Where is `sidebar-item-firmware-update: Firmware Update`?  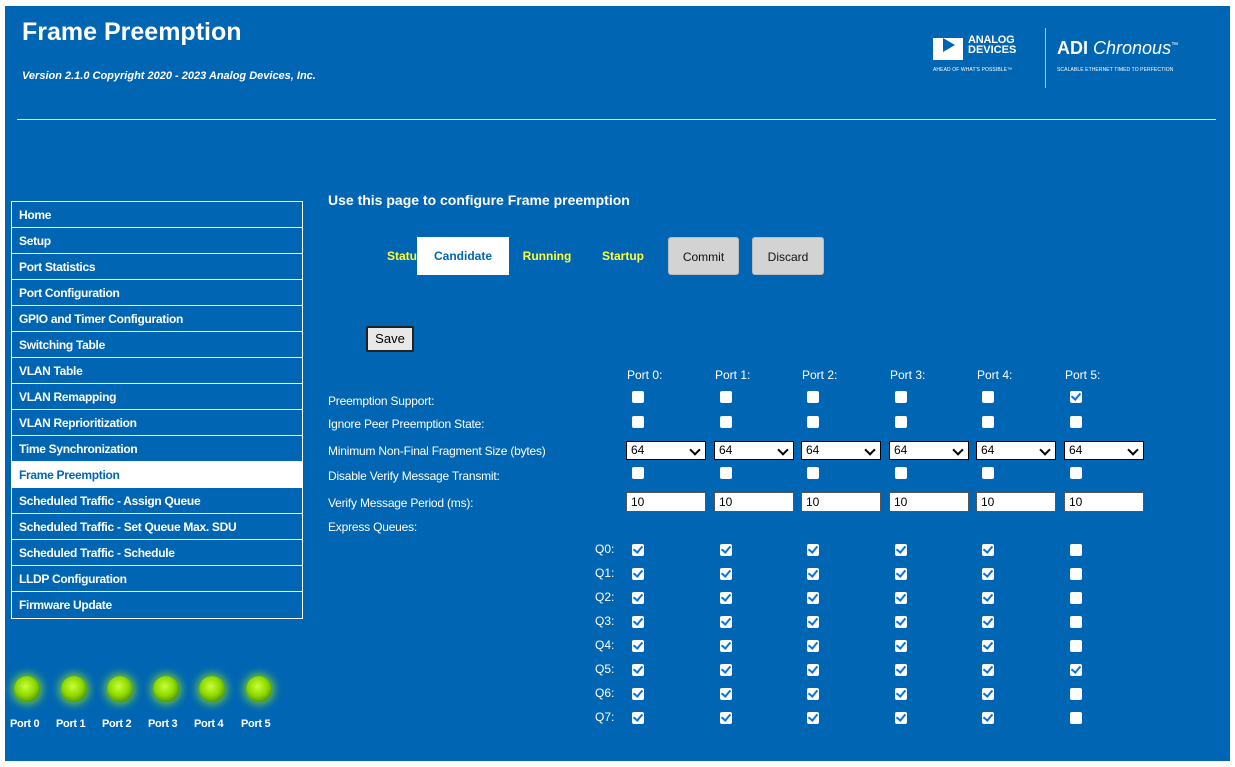
sidebar-item-firmware-update: Firmware Update is located at coordinates (157, 605).